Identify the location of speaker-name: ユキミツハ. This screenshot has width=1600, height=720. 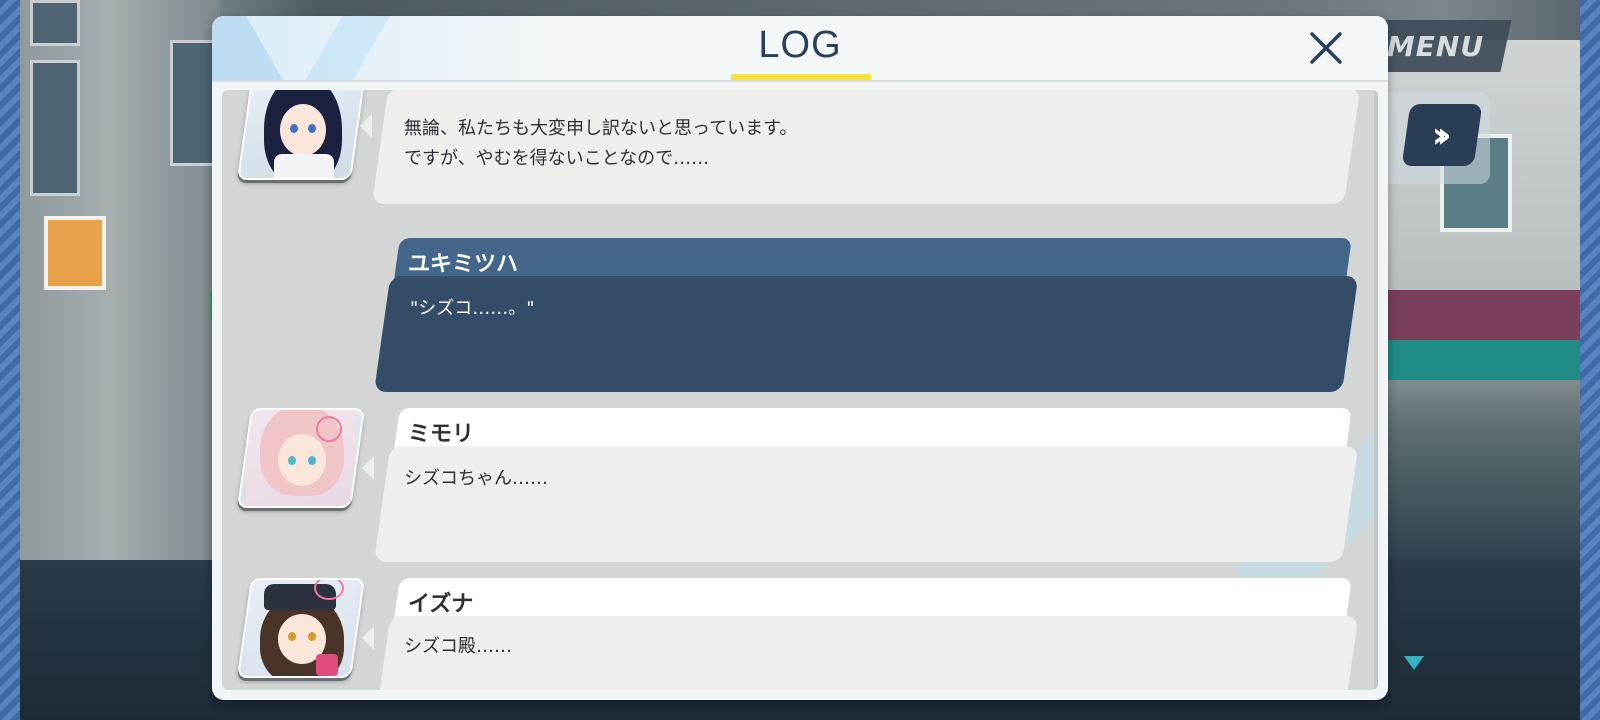
(463, 264).